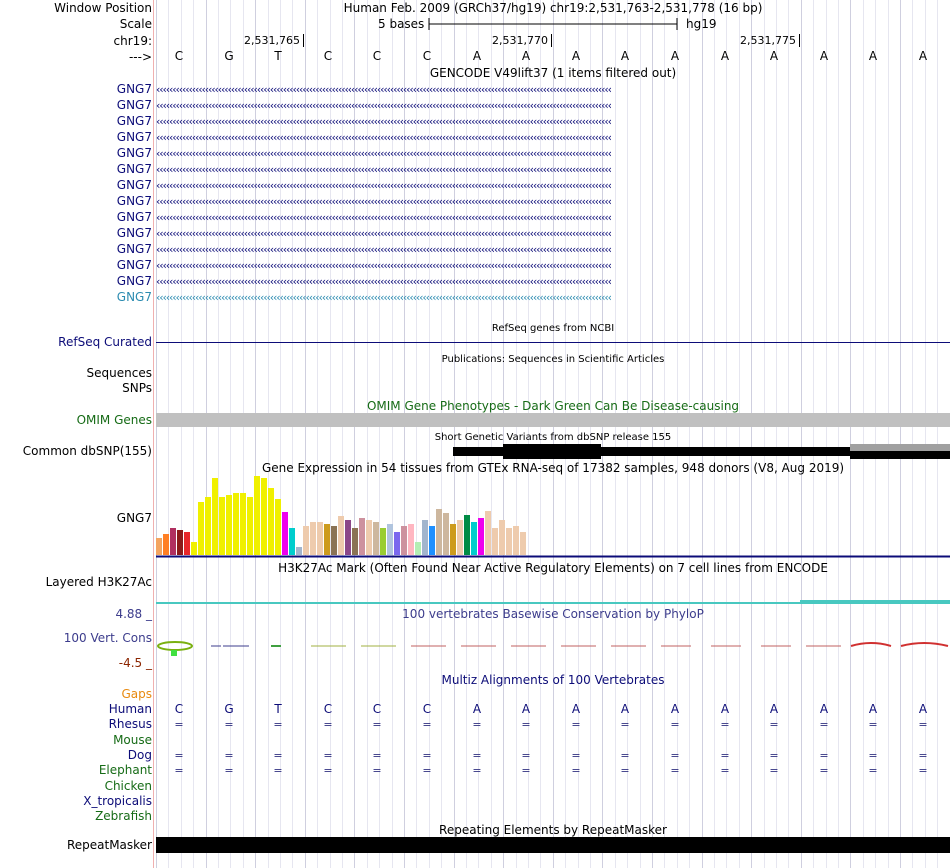 This screenshot has width=950, height=868. What do you see at coordinates (76, 518) in the screenshot?
I see `gtex-track-label: GNG7` at bounding box center [76, 518].